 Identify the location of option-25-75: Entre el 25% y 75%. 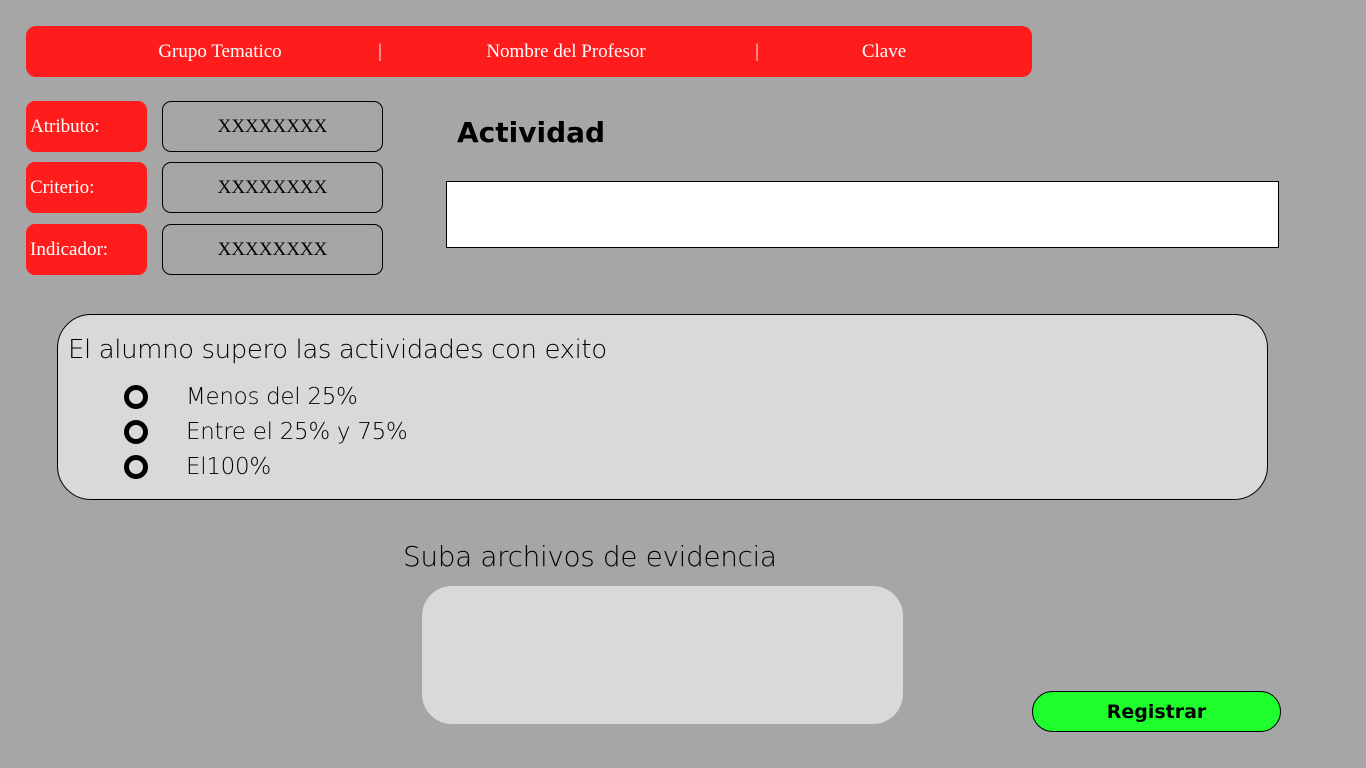
(266, 432).